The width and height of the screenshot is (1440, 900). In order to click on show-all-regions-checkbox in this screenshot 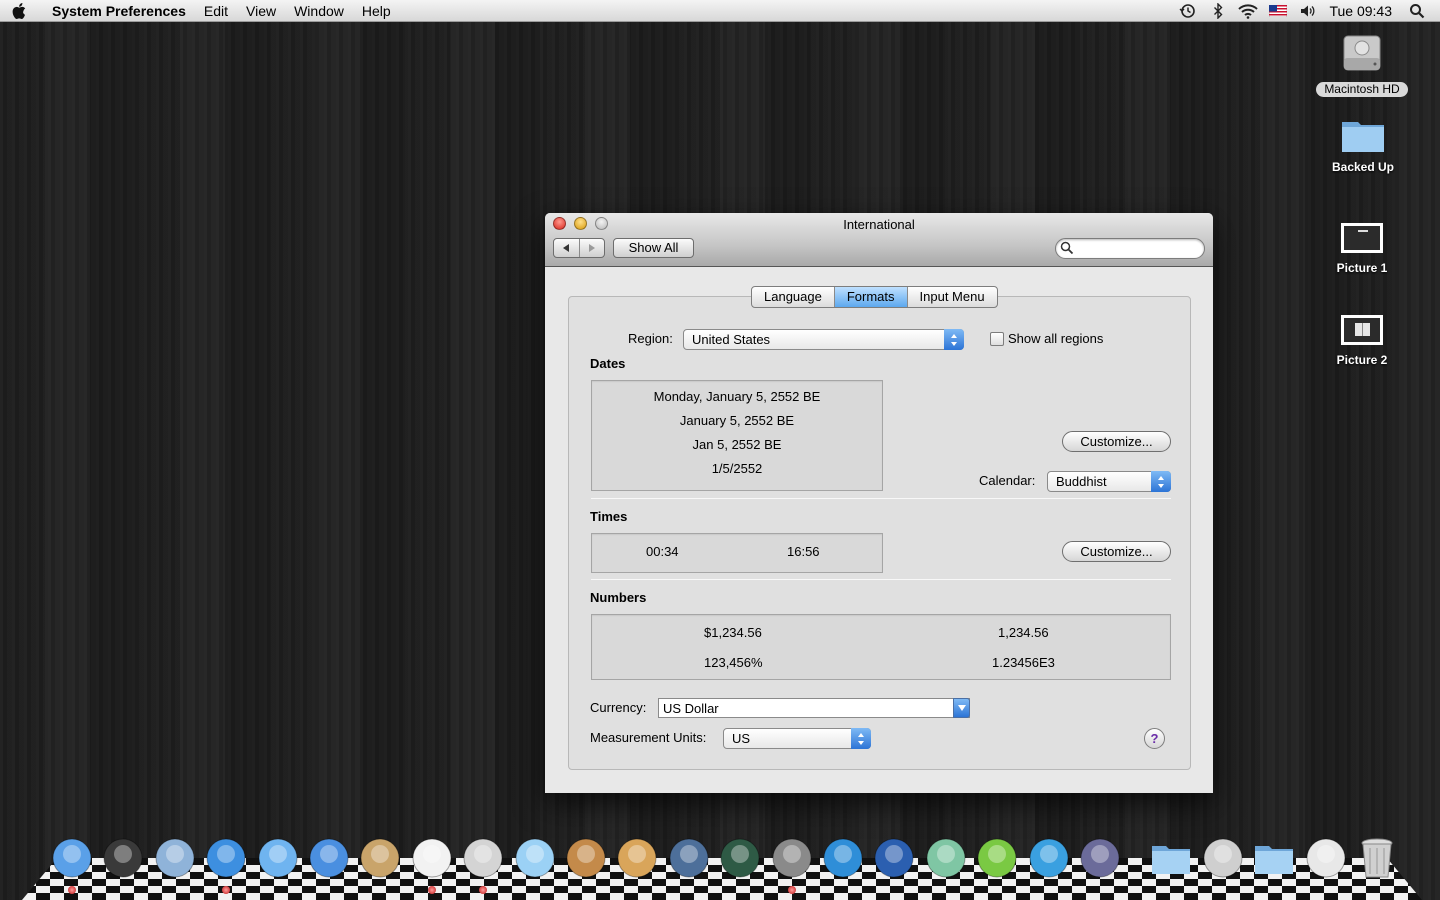, I will do `click(997, 339)`.